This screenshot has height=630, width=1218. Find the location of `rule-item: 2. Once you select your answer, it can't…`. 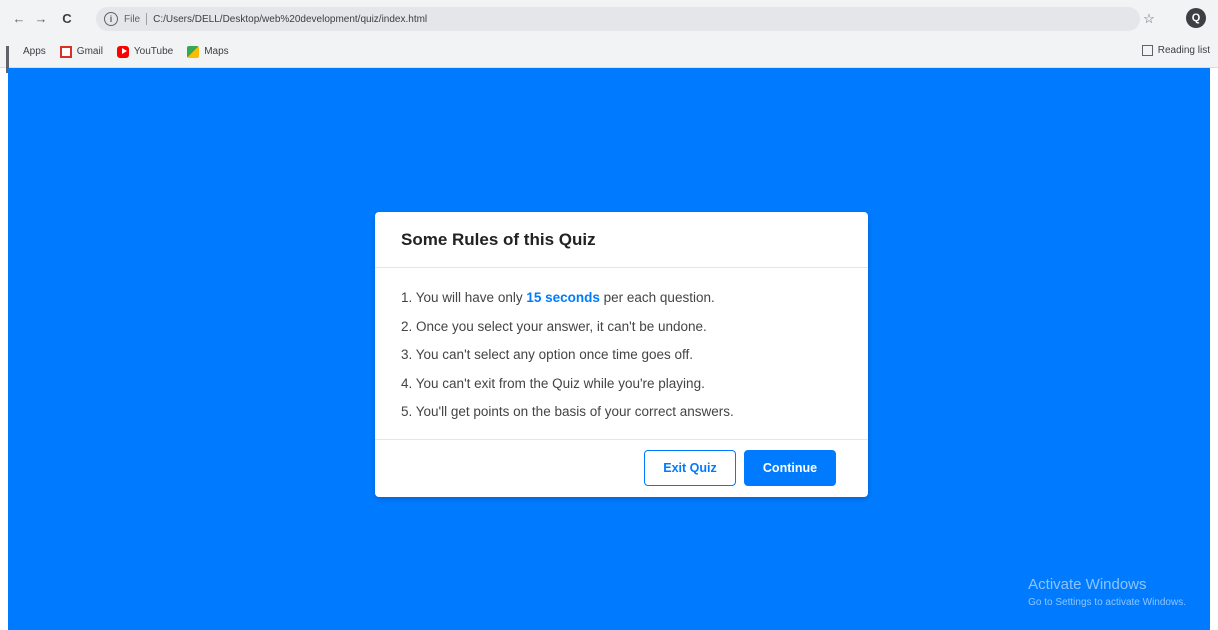

rule-item: 2. Once you select your answer, it can't… is located at coordinates (554, 326).